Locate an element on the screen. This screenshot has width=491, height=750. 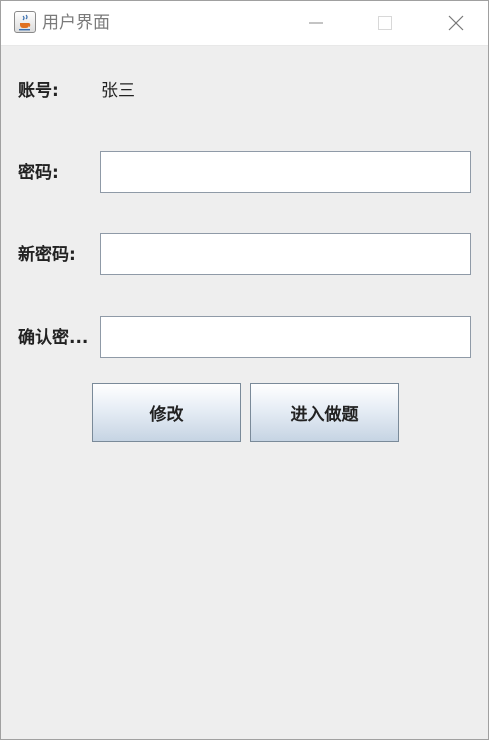
minimize-icon is located at coordinates (316, 23).